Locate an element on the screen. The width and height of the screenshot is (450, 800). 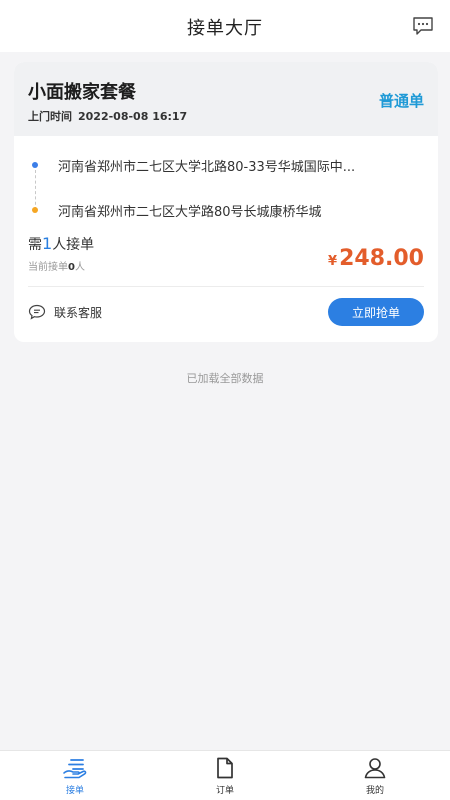
chat-icon is located at coordinates (37, 312).